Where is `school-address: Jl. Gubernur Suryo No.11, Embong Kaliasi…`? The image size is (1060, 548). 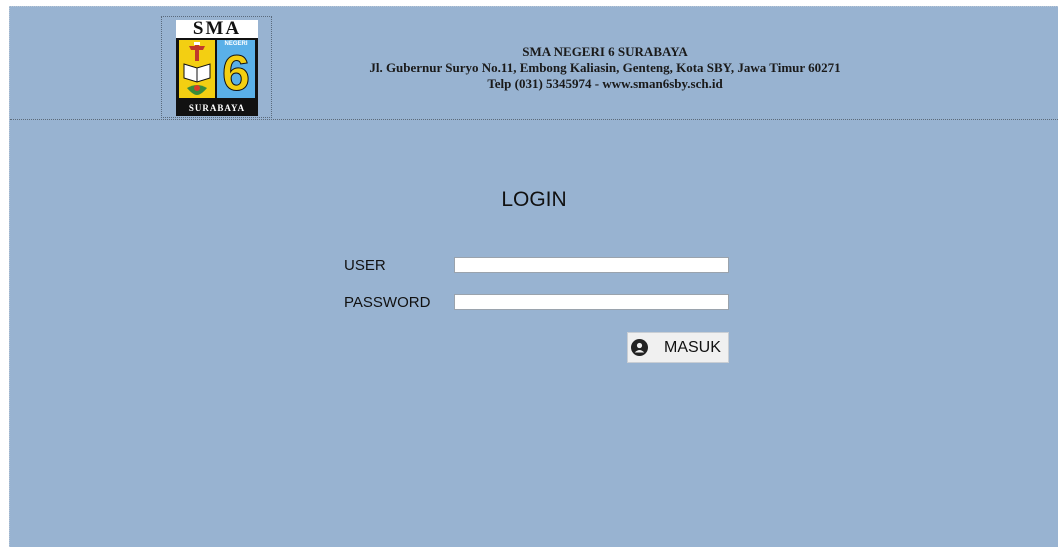 school-address: Jl. Gubernur Suryo No.11, Embong Kaliasi… is located at coordinates (605, 67).